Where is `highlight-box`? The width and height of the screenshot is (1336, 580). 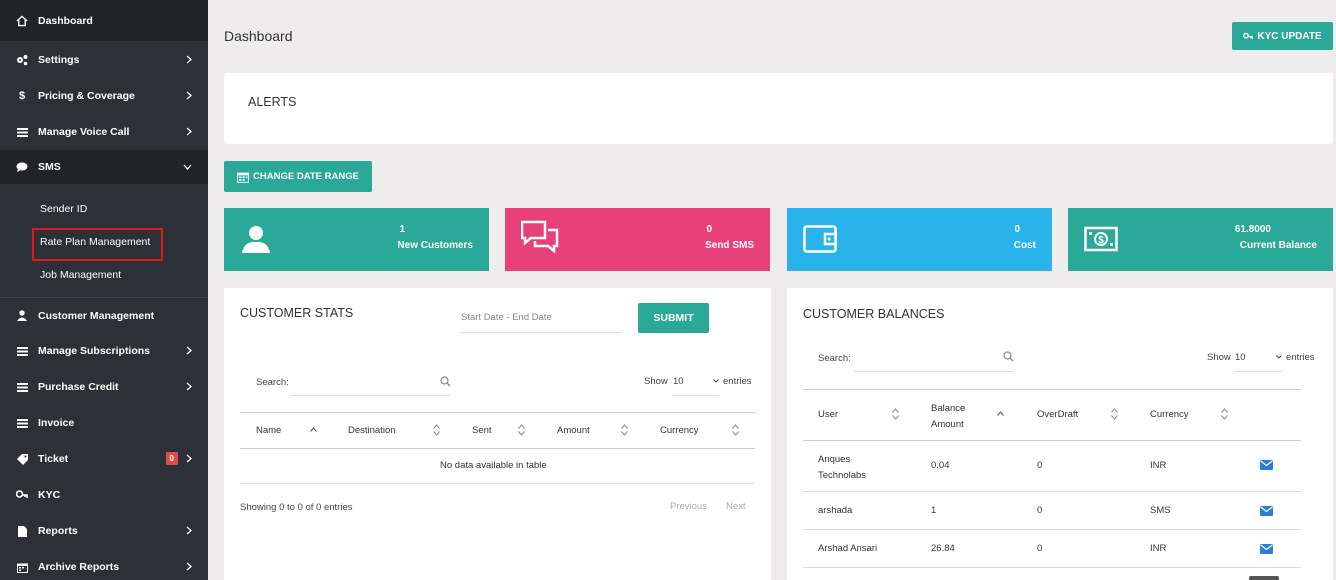
highlight-box is located at coordinates (97, 244).